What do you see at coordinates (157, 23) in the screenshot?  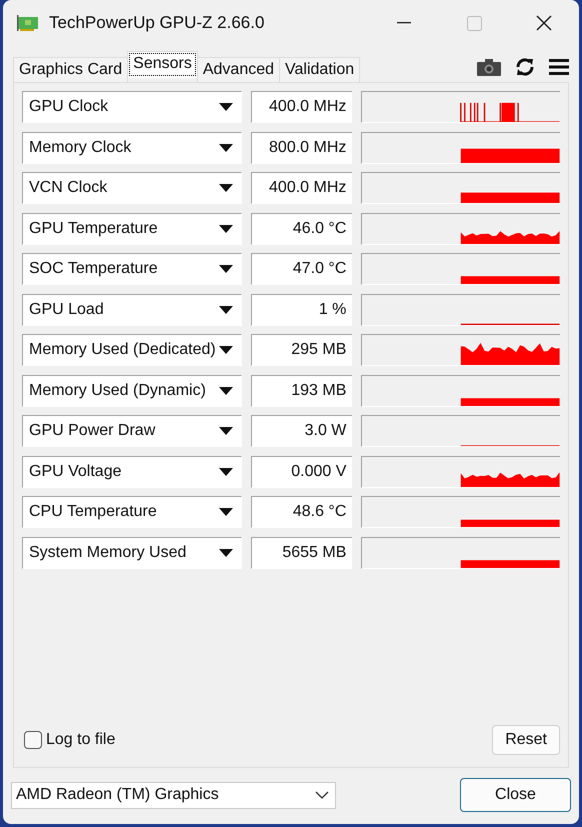 I see `window-title: TechPowerUp GPU-Z 2.66.0` at bounding box center [157, 23].